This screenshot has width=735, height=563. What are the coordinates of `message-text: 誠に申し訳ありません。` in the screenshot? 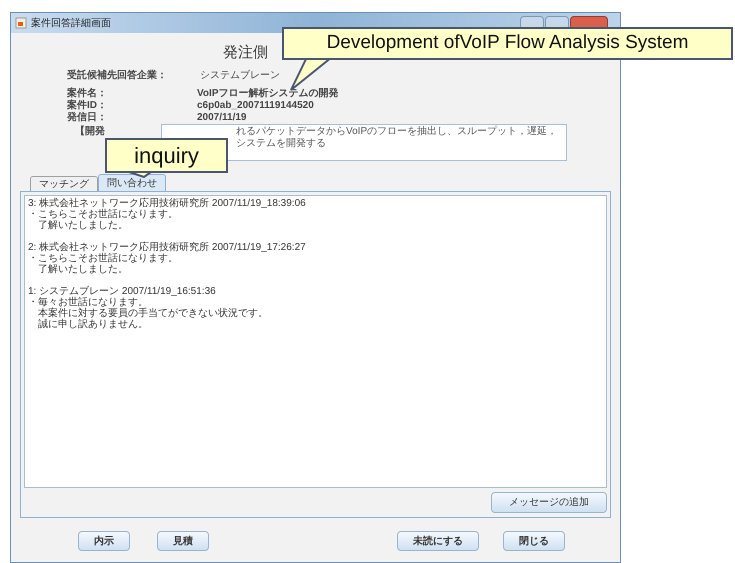 It's located at (93, 324).